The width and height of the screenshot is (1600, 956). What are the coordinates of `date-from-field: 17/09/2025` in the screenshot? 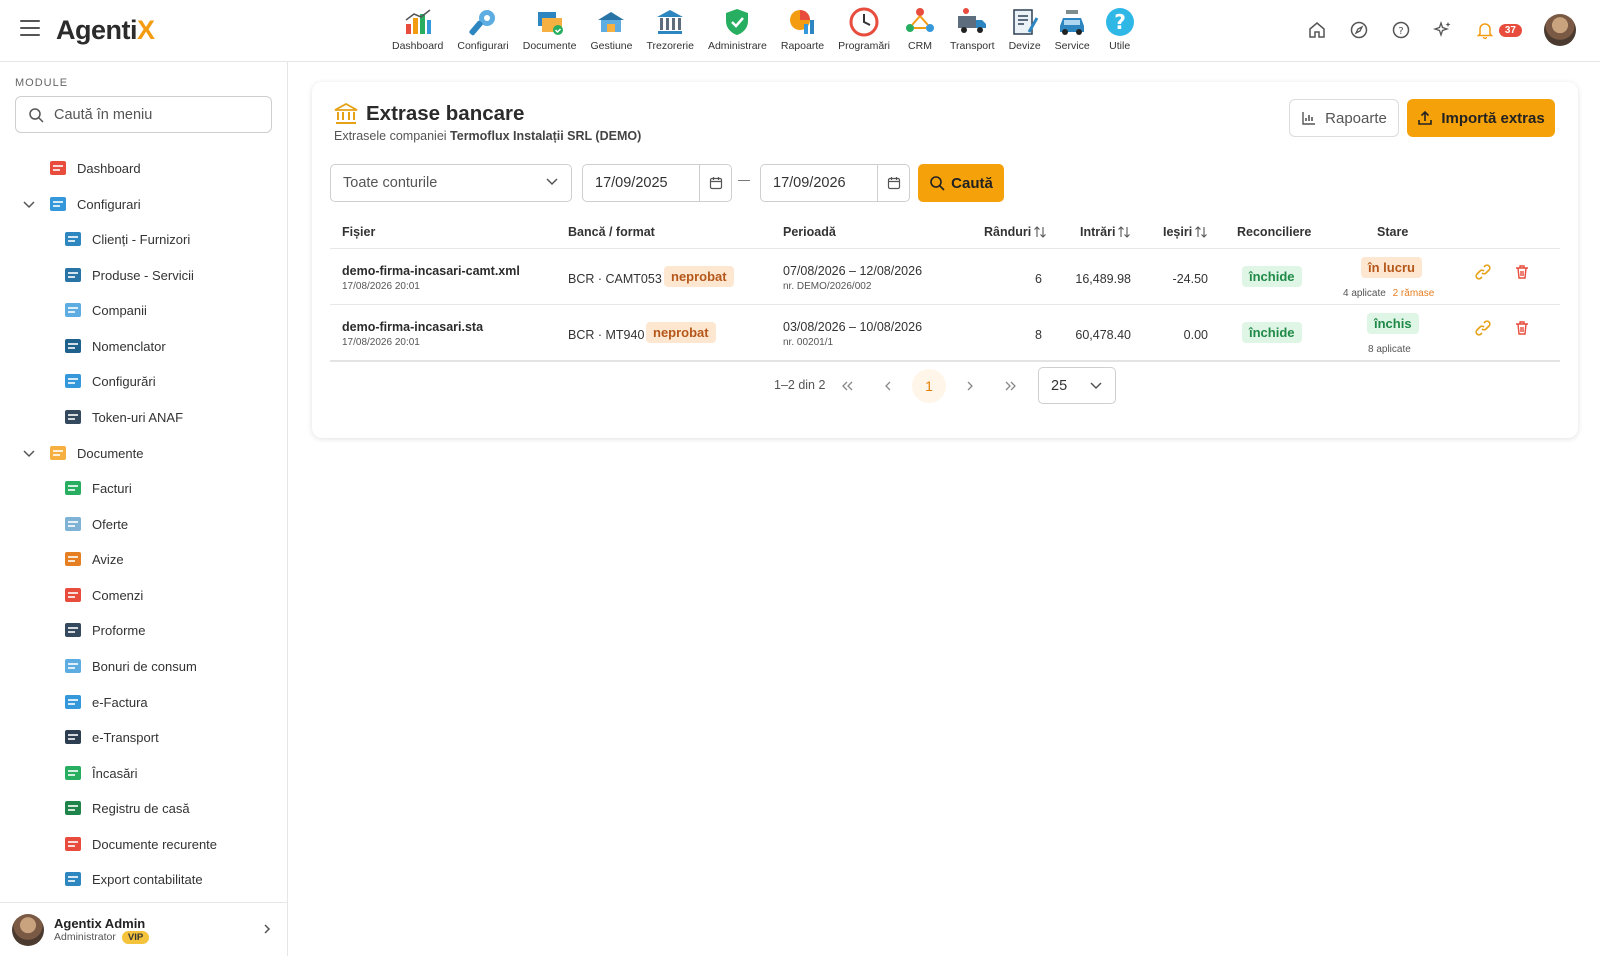 It's located at (657, 183).